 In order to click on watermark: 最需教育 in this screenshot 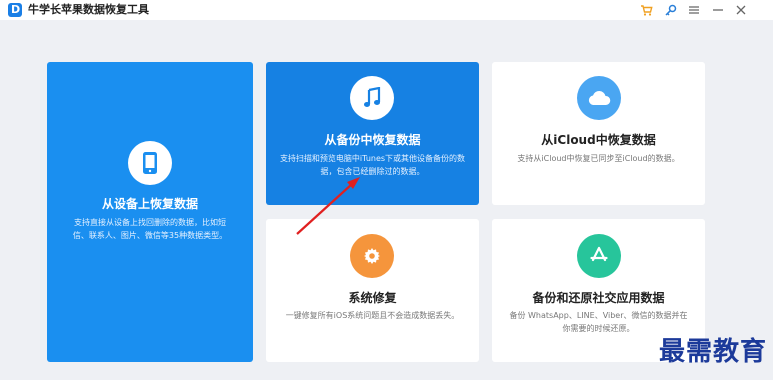, I will do `click(712, 352)`.